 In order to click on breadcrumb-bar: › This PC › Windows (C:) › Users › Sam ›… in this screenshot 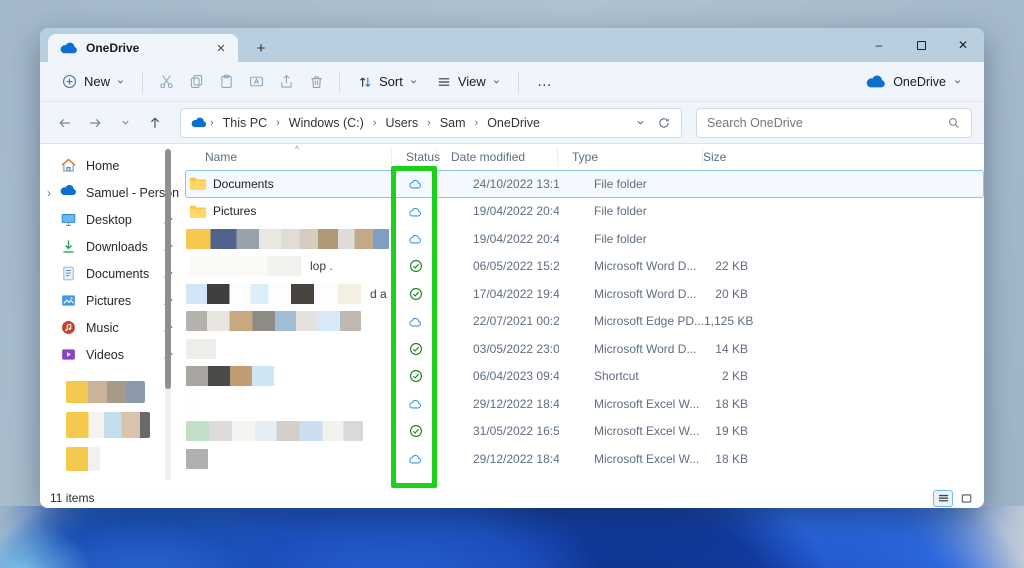, I will do `click(431, 122)`.